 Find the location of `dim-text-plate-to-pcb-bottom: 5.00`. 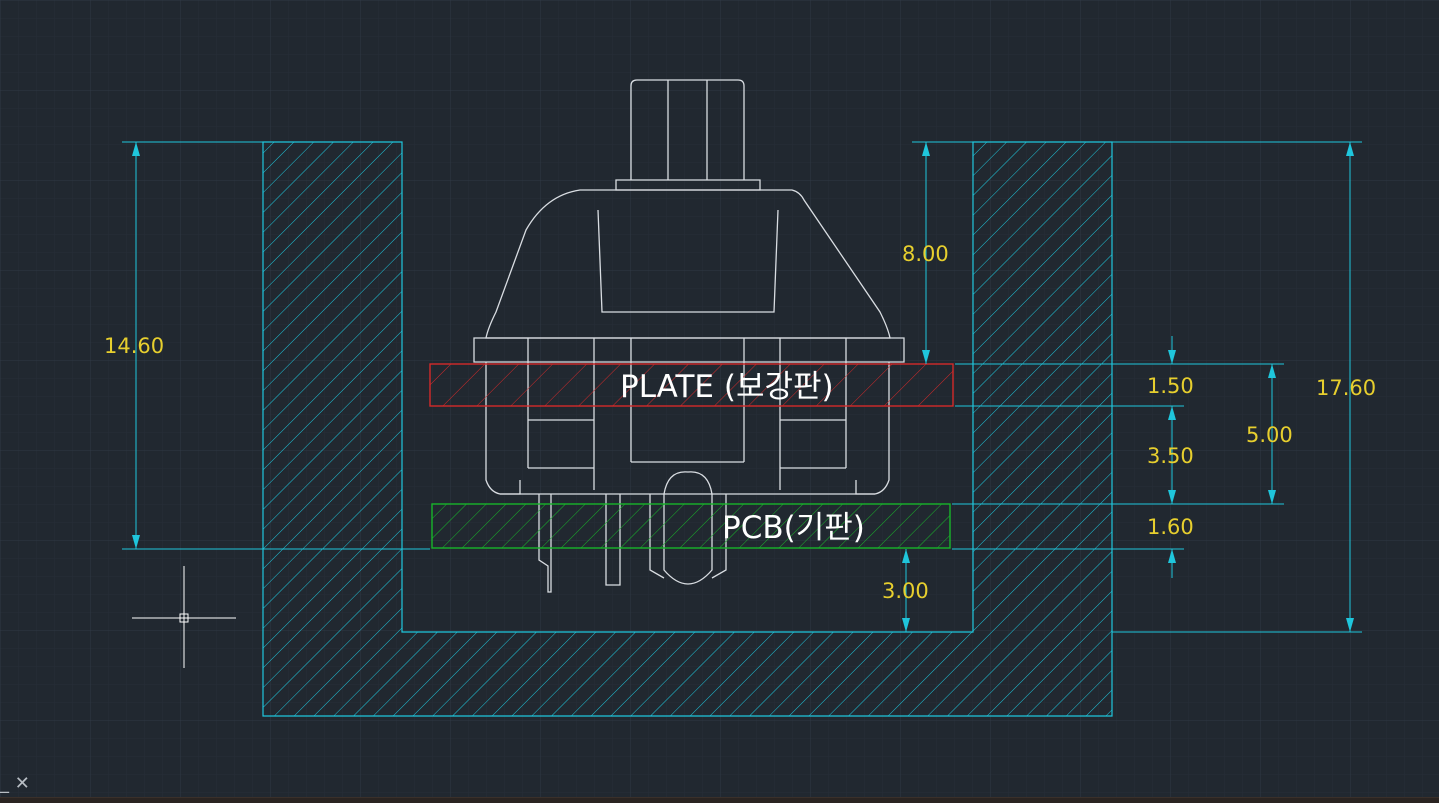

dim-text-plate-to-pcb-bottom: 5.00 is located at coordinates (1269, 435).